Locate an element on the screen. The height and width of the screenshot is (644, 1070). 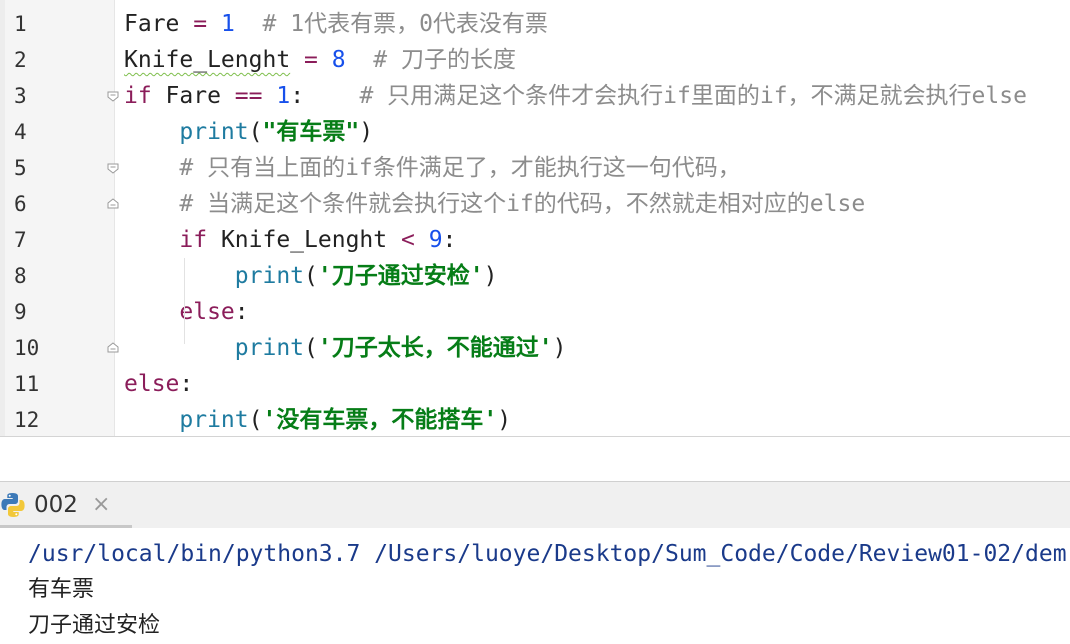
code-token: 8 is located at coordinates (338, 60).